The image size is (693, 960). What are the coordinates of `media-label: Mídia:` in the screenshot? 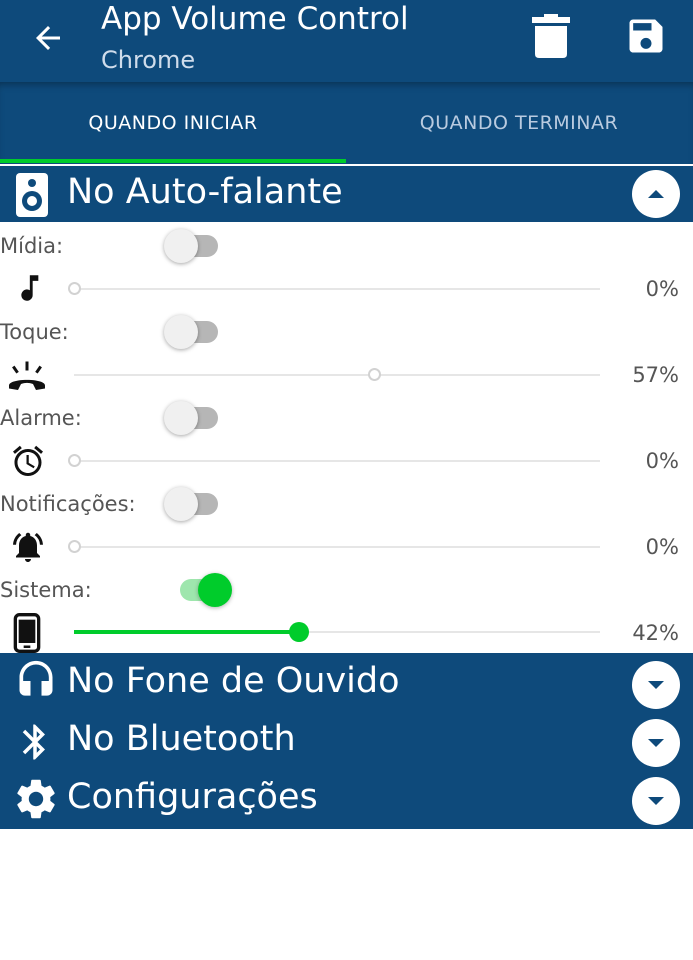 It's located at (32, 246).